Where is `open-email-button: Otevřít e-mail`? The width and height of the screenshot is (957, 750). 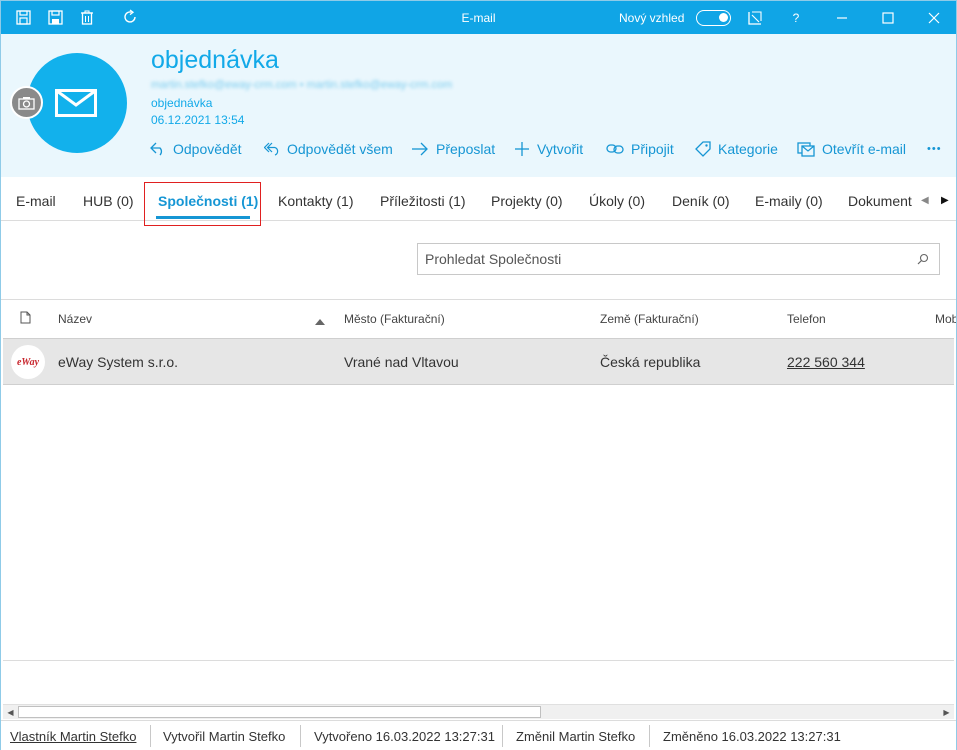
open-email-button: Otevřít e-mail is located at coordinates (851, 149).